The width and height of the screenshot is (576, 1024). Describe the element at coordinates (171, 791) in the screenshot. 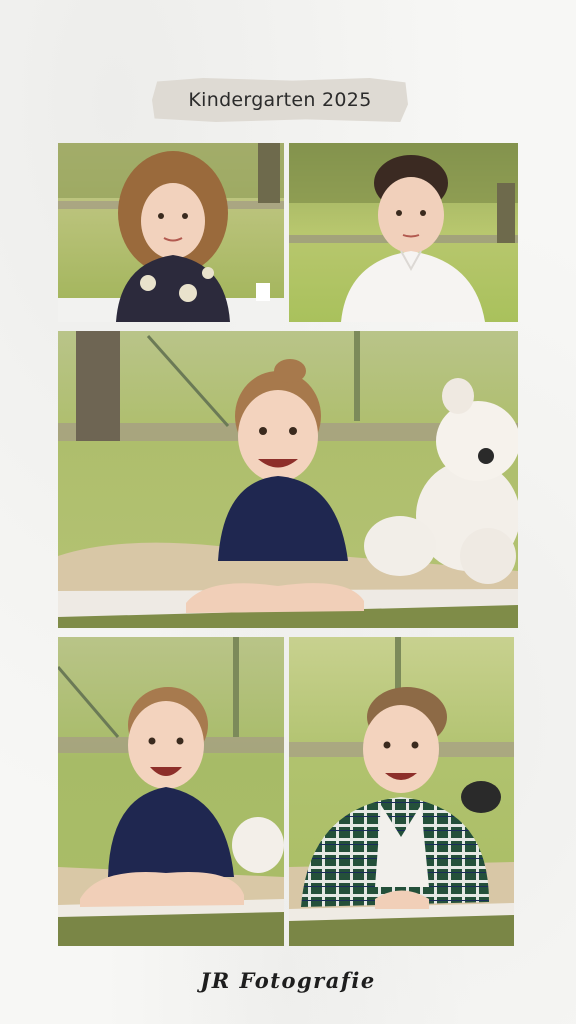

I see `photo-girl-laughing` at that location.